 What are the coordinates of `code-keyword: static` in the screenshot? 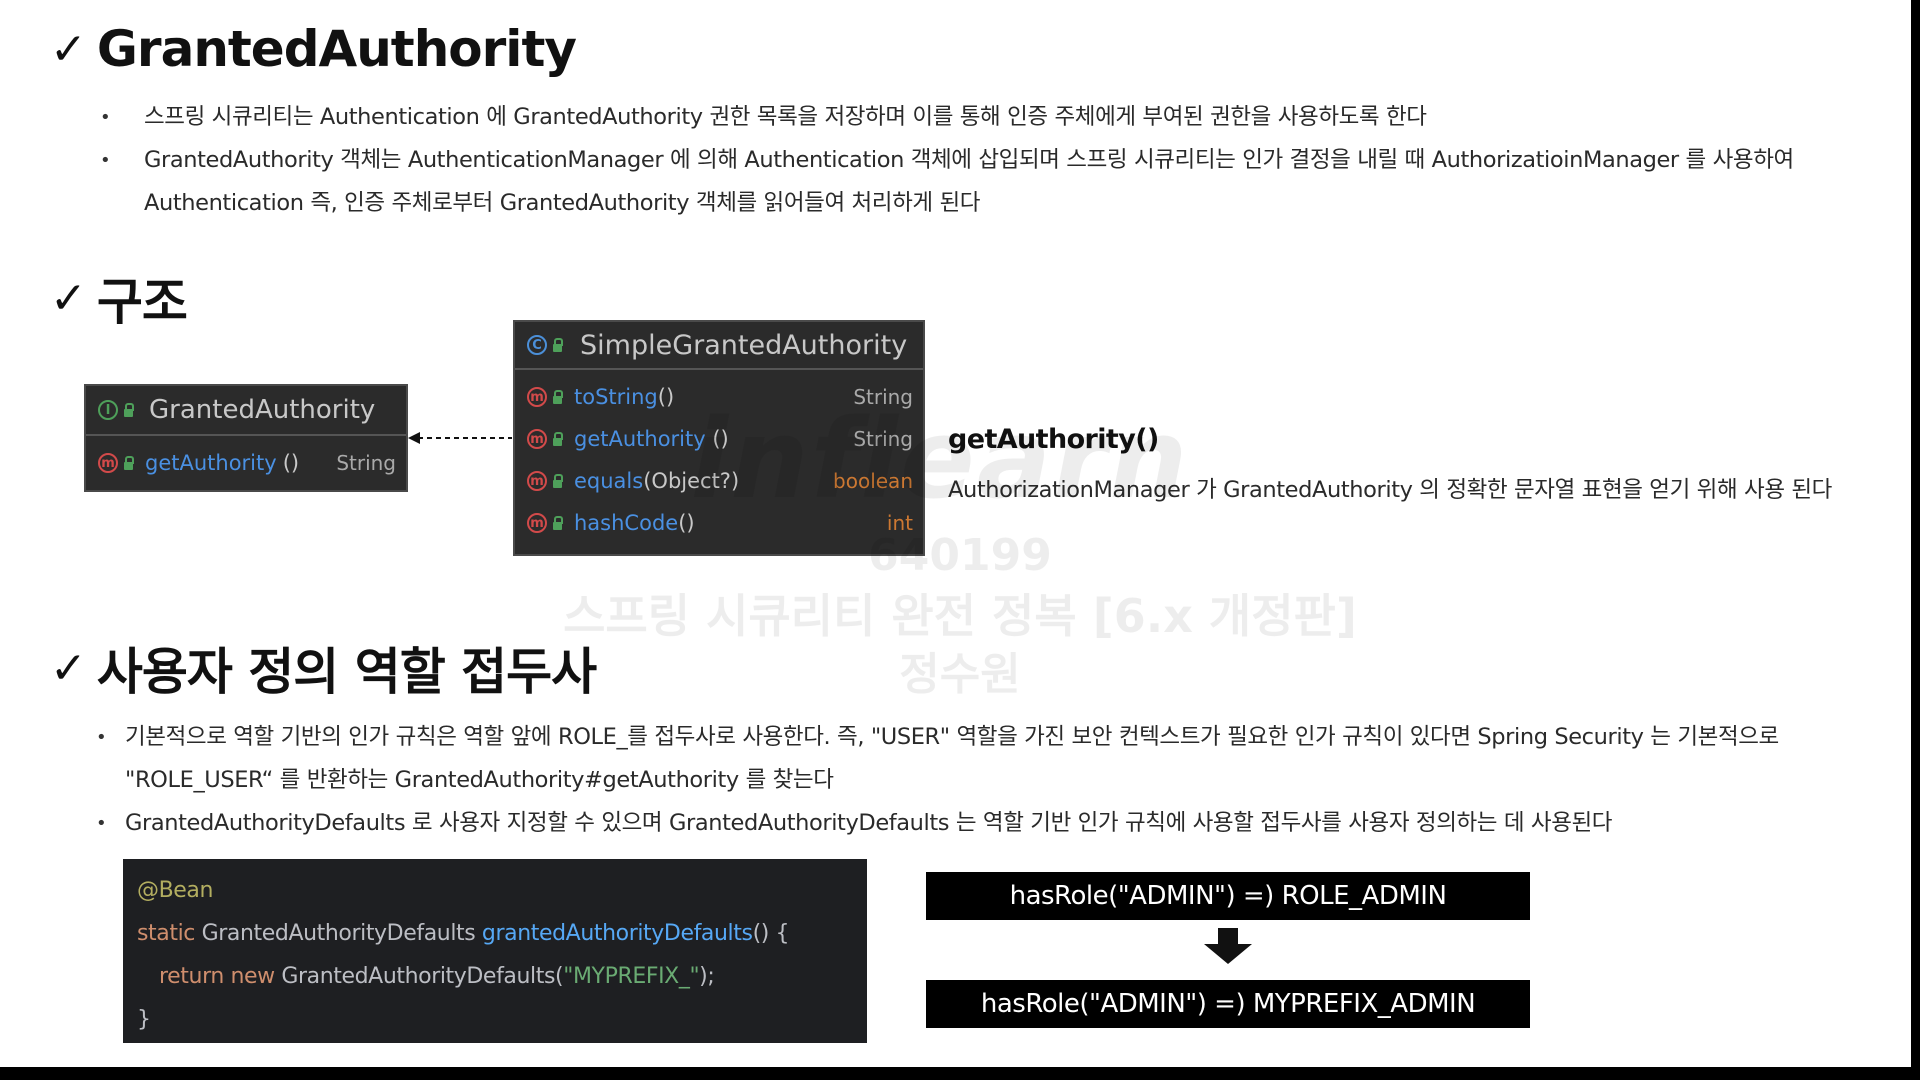 It's located at (169, 933).